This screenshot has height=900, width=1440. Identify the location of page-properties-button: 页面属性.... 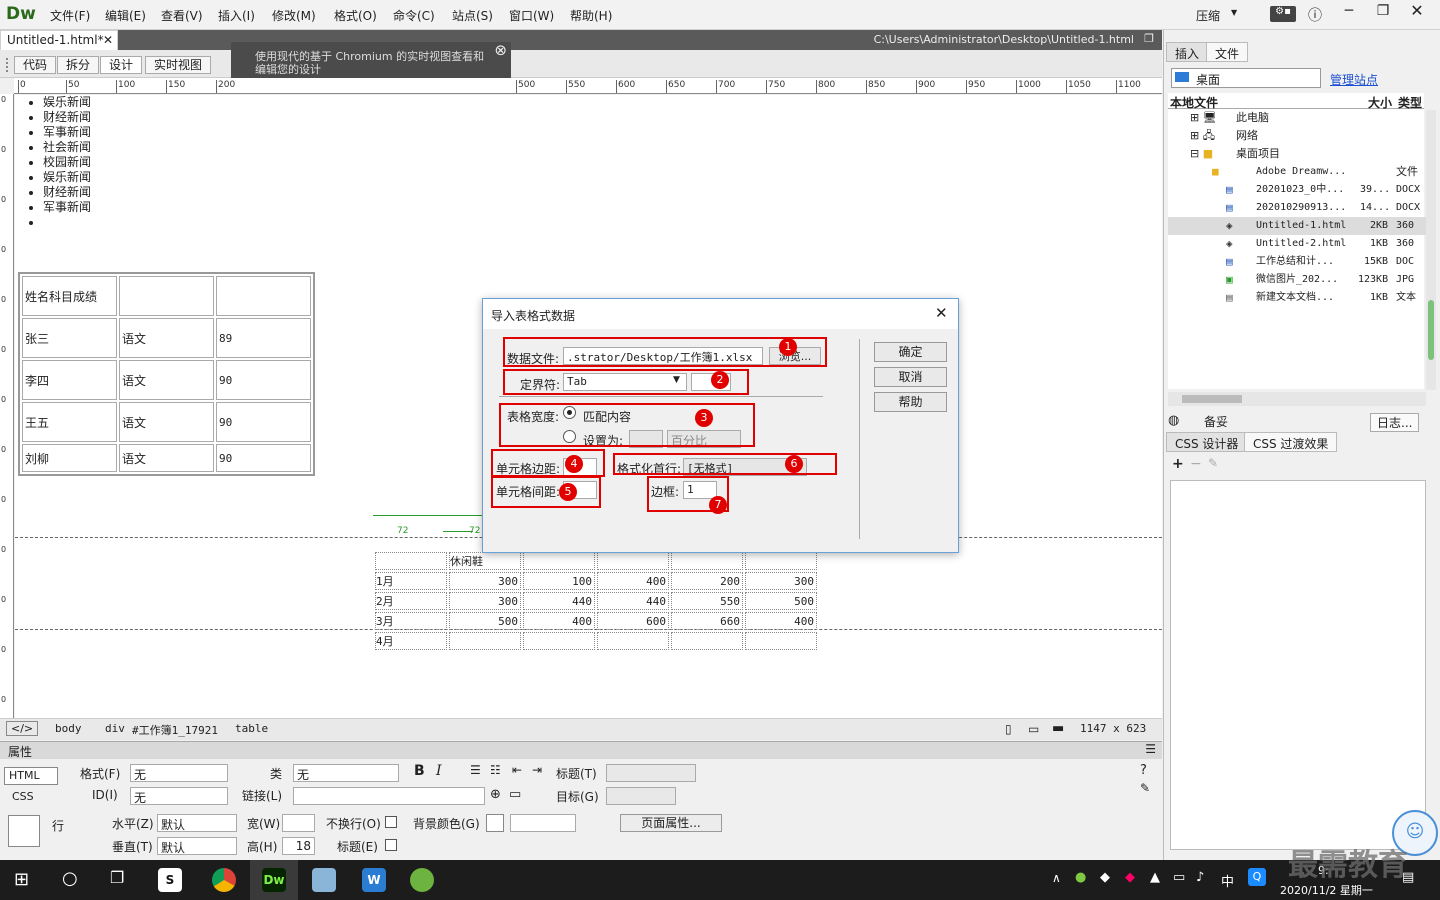
(671, 823).